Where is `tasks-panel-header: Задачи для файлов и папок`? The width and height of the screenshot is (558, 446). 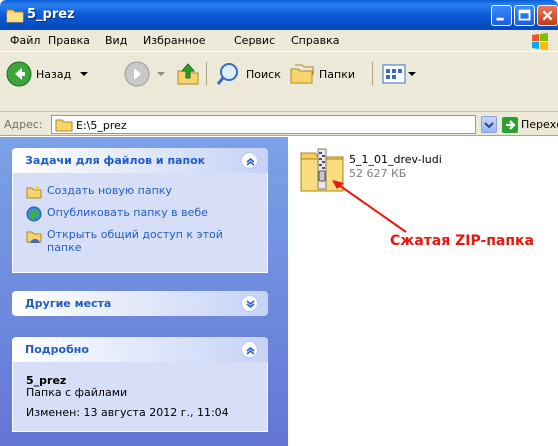 tasks-panel-header: Задачи для файлов и папок is located at coordinates (140, 160).